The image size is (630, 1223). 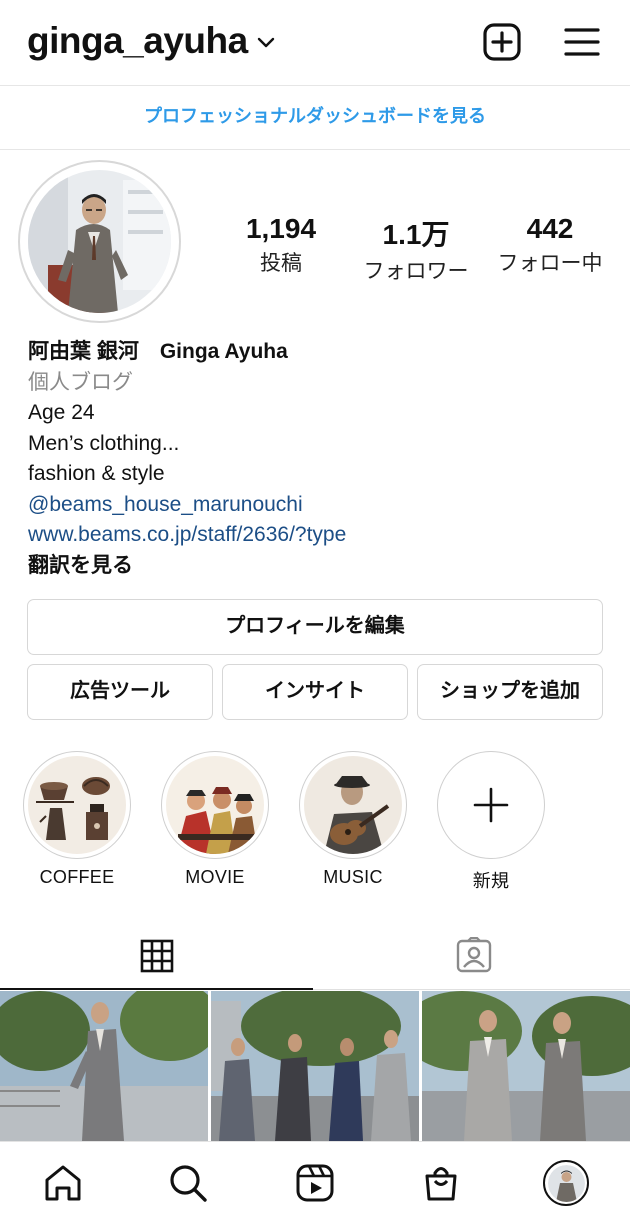 I want to click on highlight-movie: MOVIE, so click(x=215, y=819).